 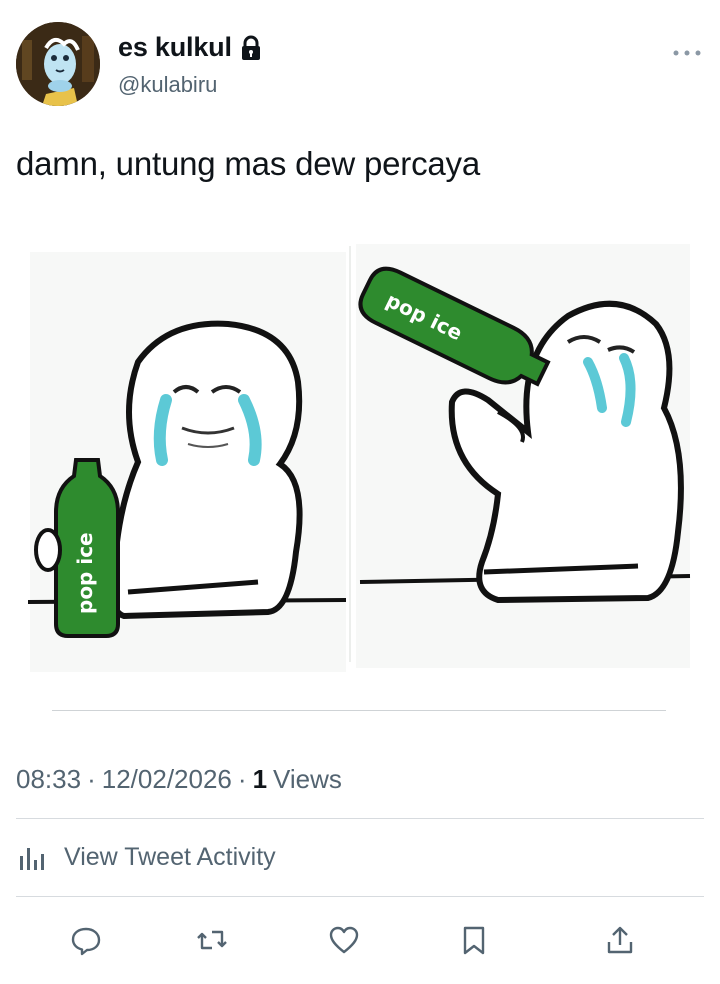 I want to click on heart-icon, so click(x=344, y=940).